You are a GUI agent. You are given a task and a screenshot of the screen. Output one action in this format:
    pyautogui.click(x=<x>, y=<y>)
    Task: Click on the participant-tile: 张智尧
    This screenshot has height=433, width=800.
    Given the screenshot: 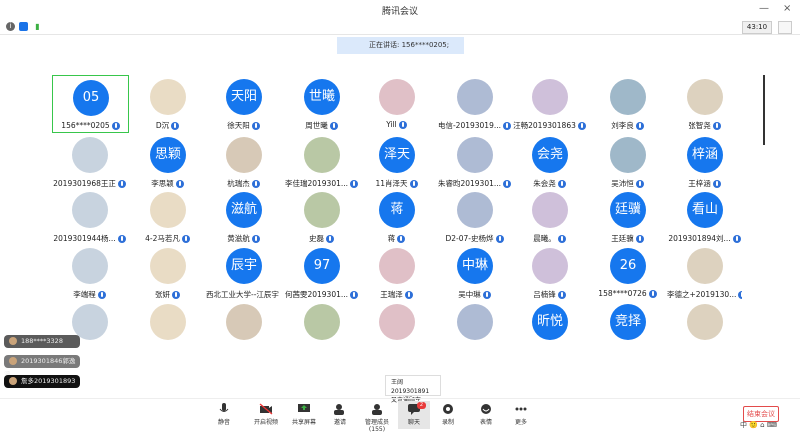 What is the action you would take?
    pyautogui.click(x=704, y=103)
    